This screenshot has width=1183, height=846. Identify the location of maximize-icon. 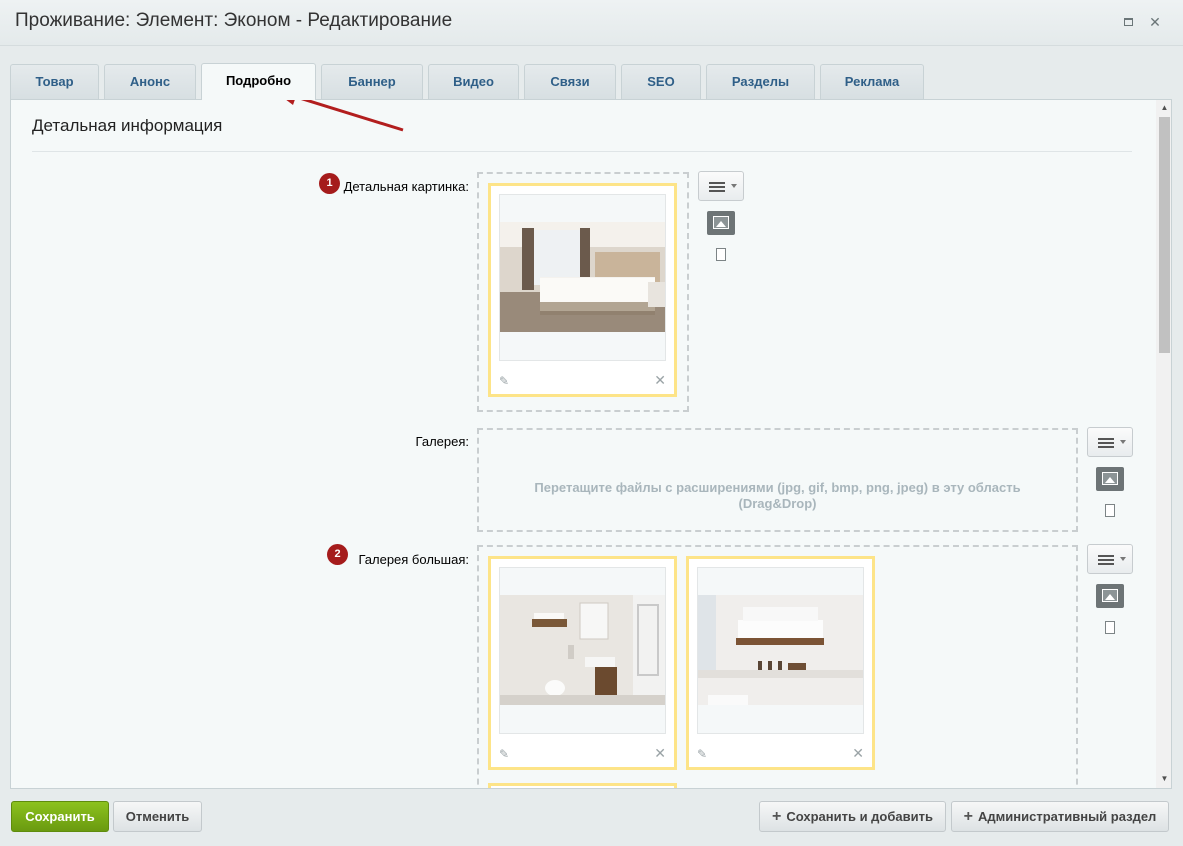
(1128, 22).